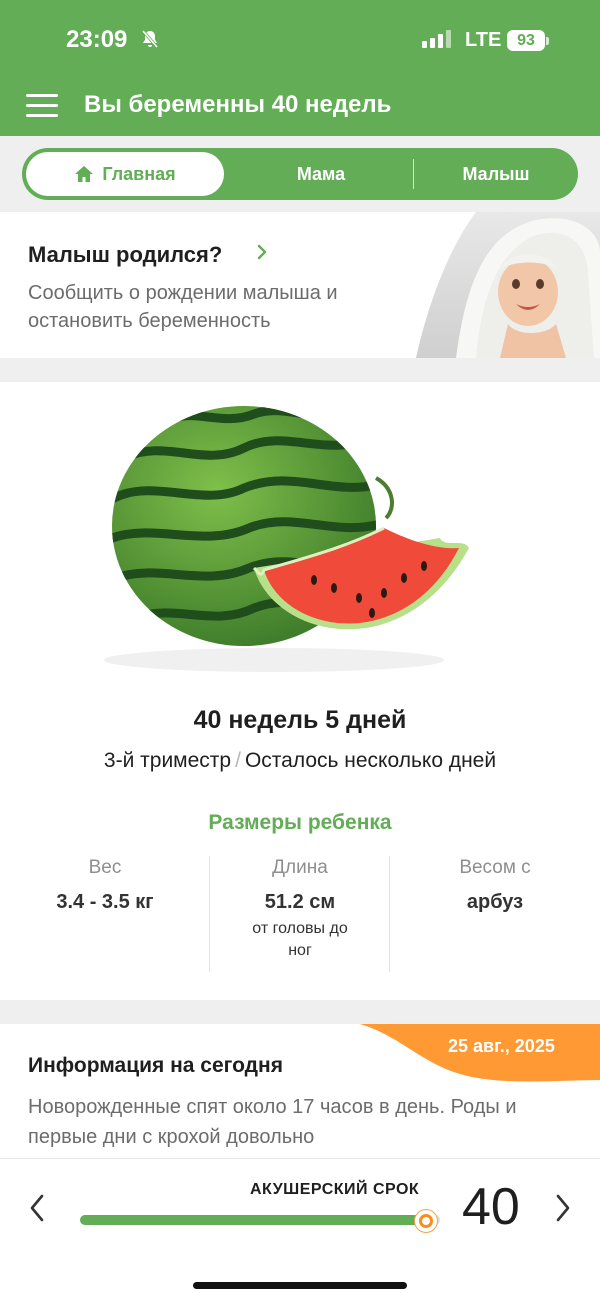  I want to click on battery-tip, so click(547, 41).